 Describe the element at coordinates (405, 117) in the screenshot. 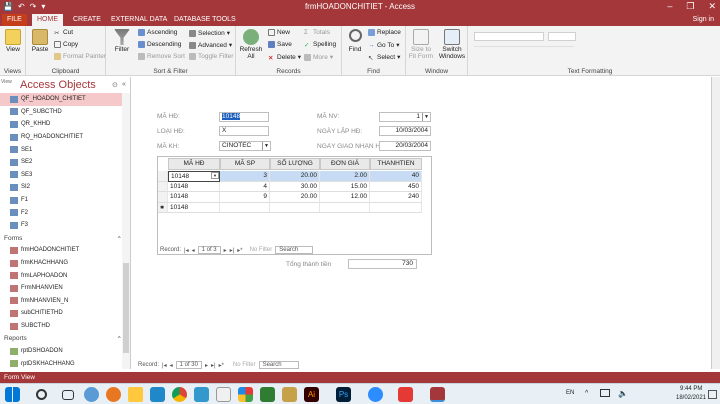

I see `ma-nv-combo: 1 ▼` at that location.